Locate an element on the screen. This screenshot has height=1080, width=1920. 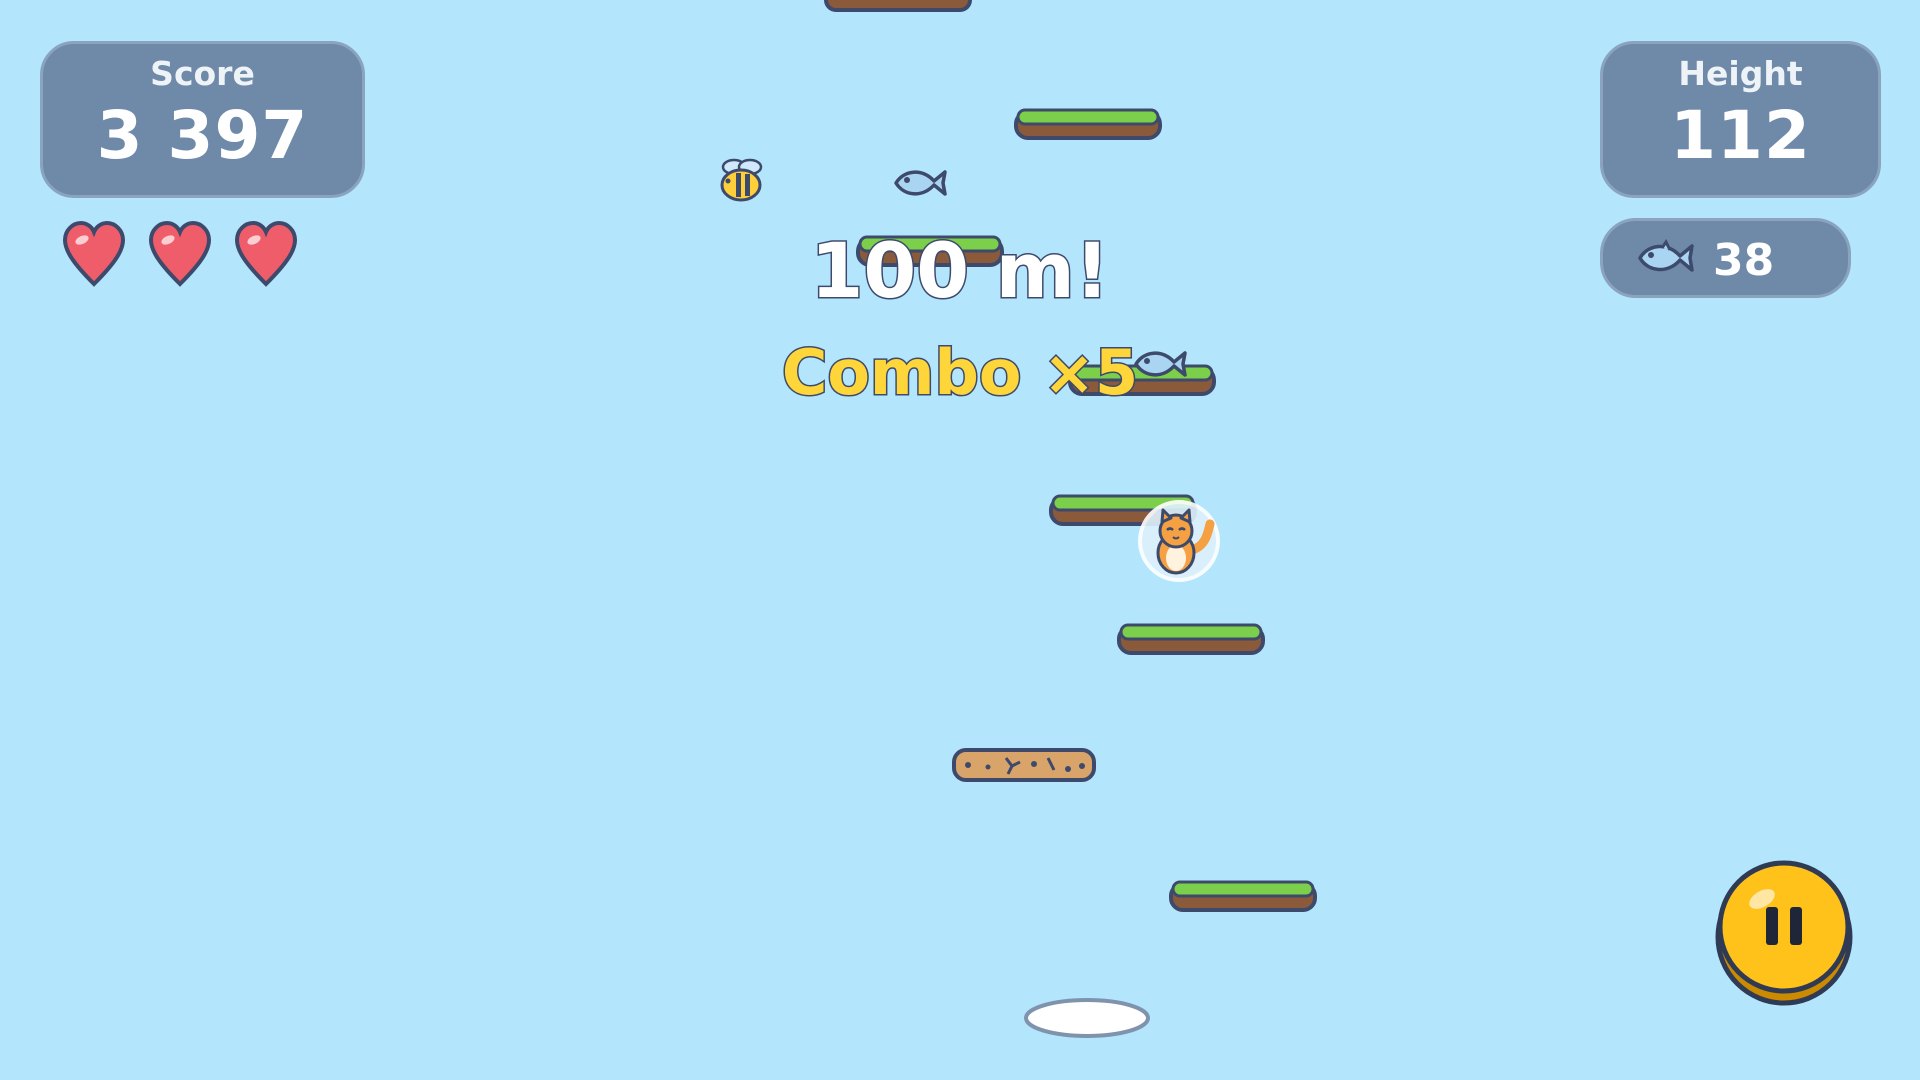
platform-crumbling is located at coordinates (1024, 765).